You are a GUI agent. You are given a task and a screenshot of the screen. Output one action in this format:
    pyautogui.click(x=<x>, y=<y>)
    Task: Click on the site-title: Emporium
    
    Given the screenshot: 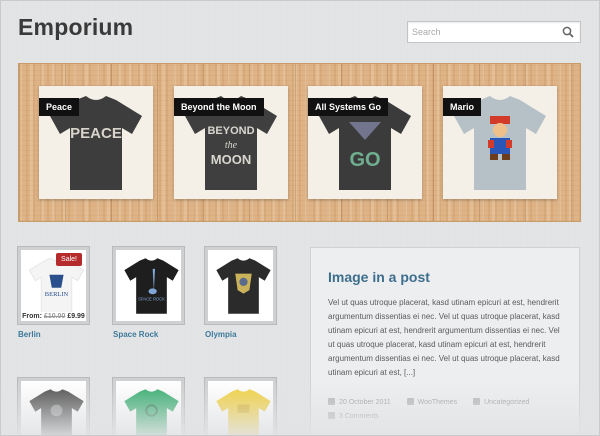 What is the action you would take?
    pyautogui.click(x=75, y=27)
    